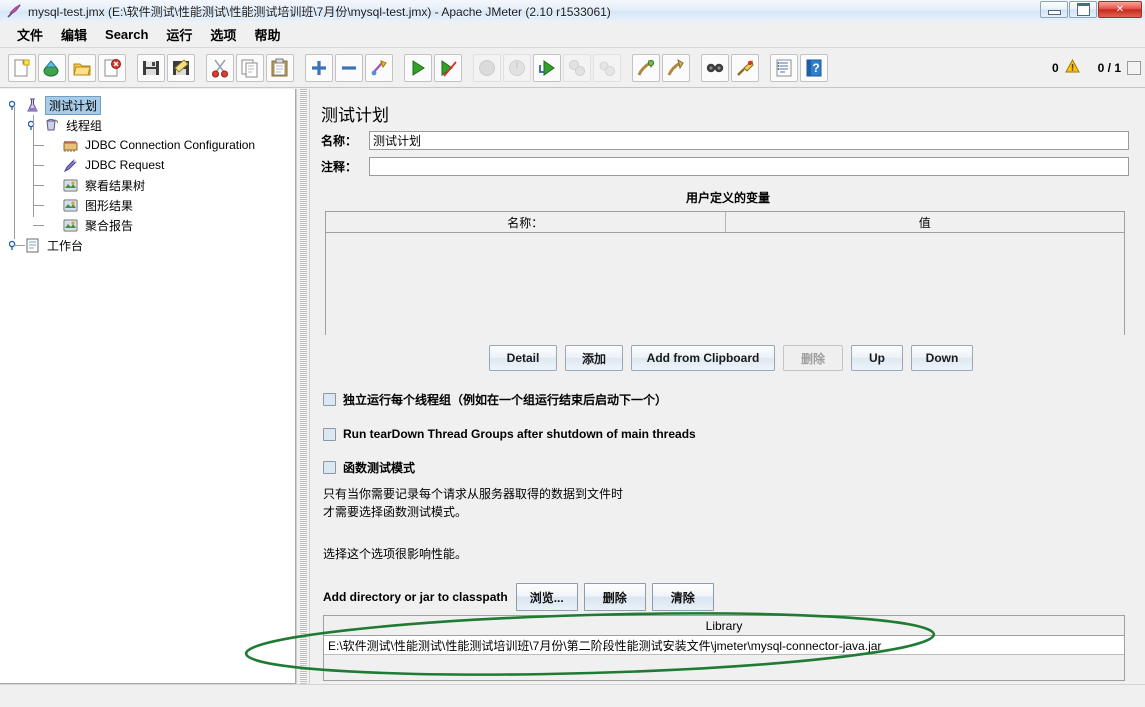 The height and width of the screenshot is (707, 1145). I want to click on delete-button: 删除, so click(813, 358).